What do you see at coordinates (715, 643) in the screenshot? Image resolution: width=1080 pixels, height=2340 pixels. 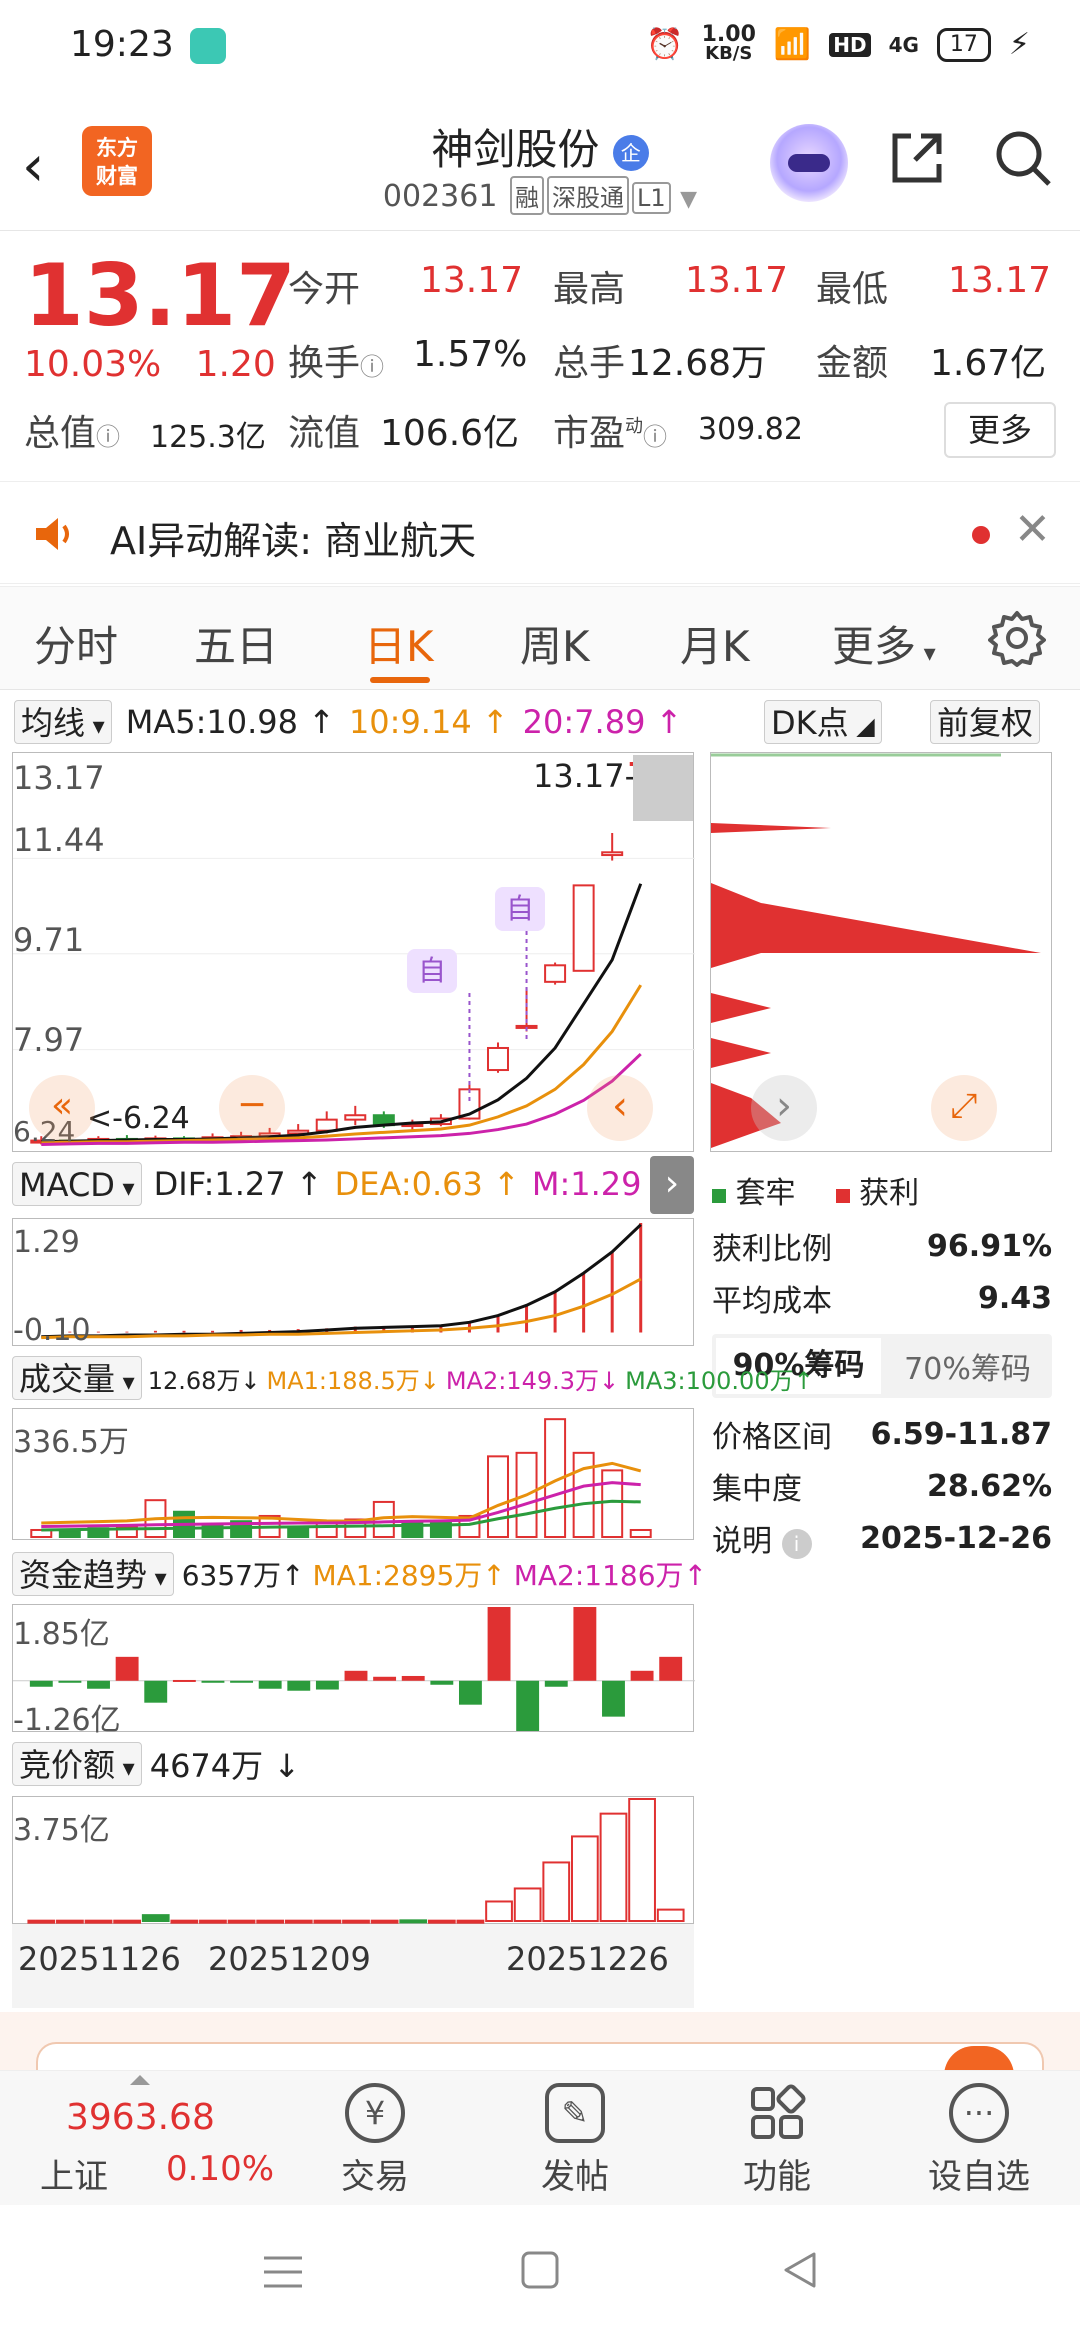 I see `tab-monthly-k: 月K` at bounding box center [715, 643].